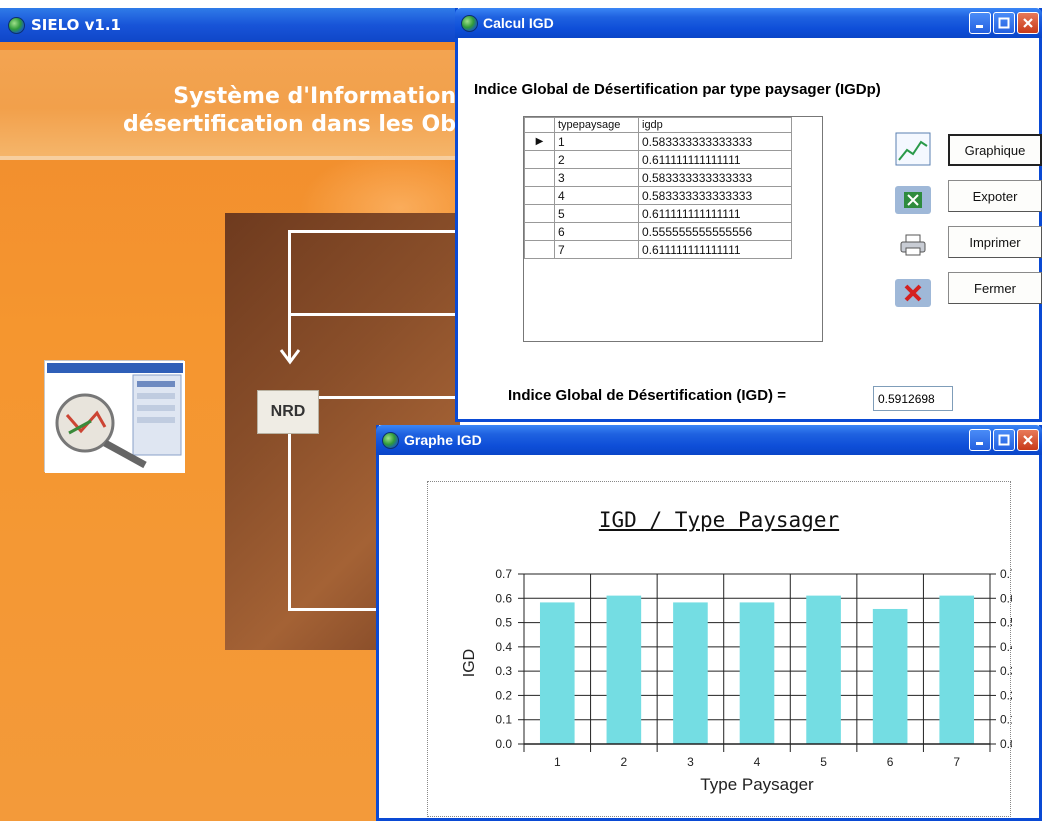 Image resolution: width=1042 pixels, height=821 pixels. Describe the element at coordinates (647, 395) in the screenshot. I see `igd-label: Indice Global de Désertification (IGD) =` at that location.